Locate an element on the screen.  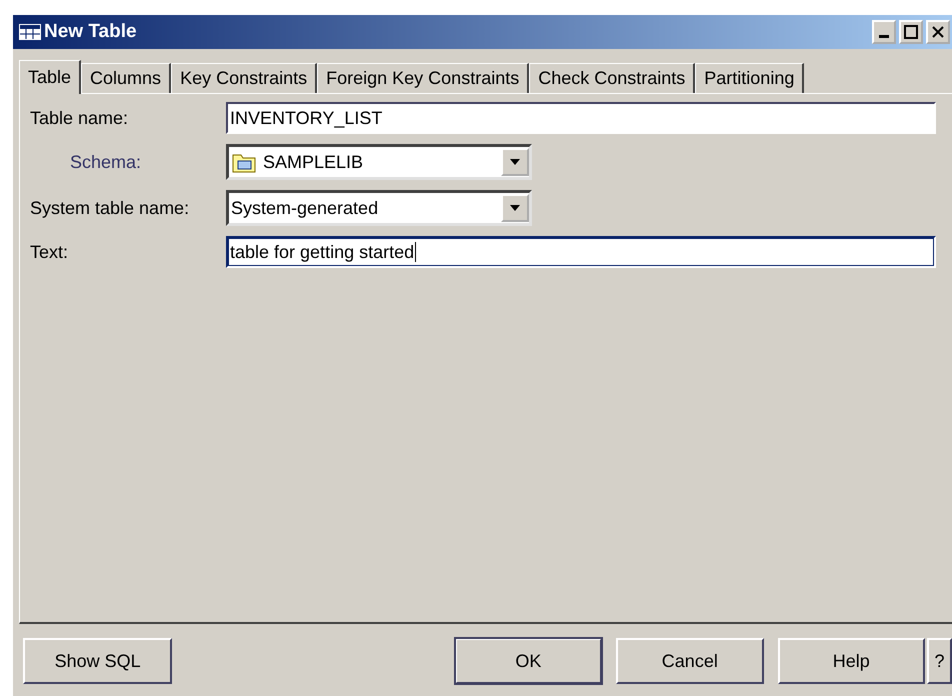
tab: Check Constraints is located at coordinates (612, 78).